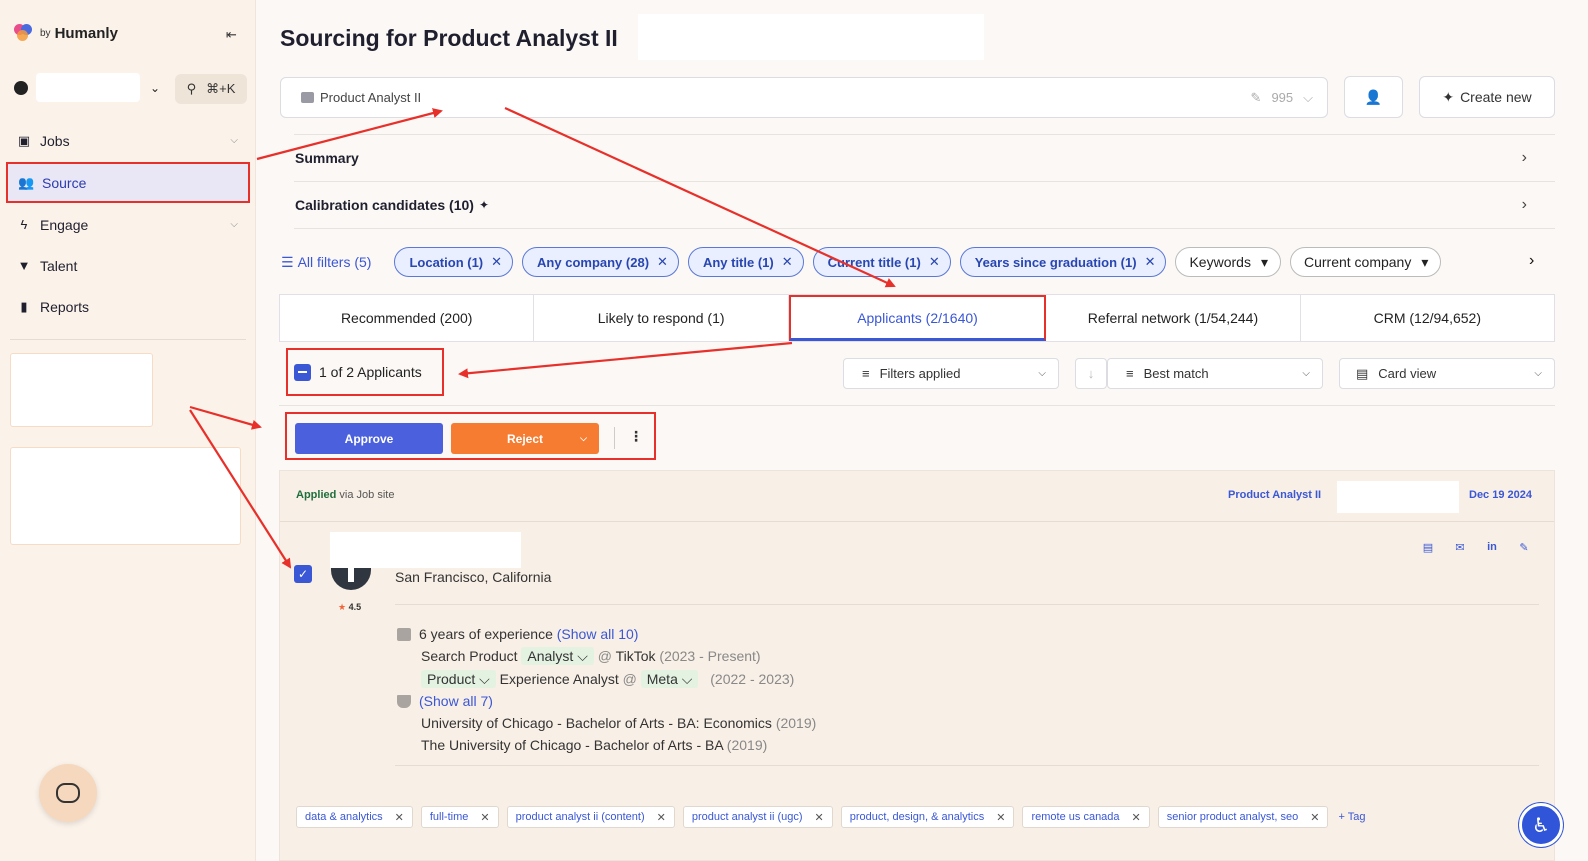 This screenshot has height=861, width=1588. Describe the element at coordinates (128, 265) in the screenshot. I see `sidebar-item-talent: ▼ Talent` at that location.